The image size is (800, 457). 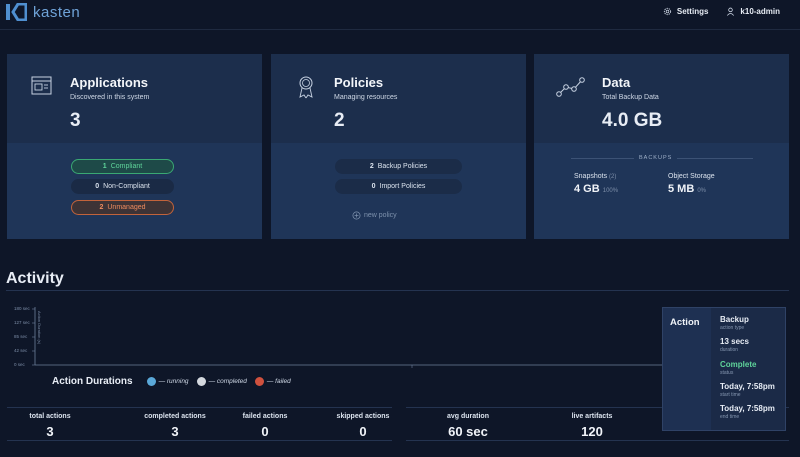 I want to click on compliant-label: Compliant, so click(x=126, y=166).